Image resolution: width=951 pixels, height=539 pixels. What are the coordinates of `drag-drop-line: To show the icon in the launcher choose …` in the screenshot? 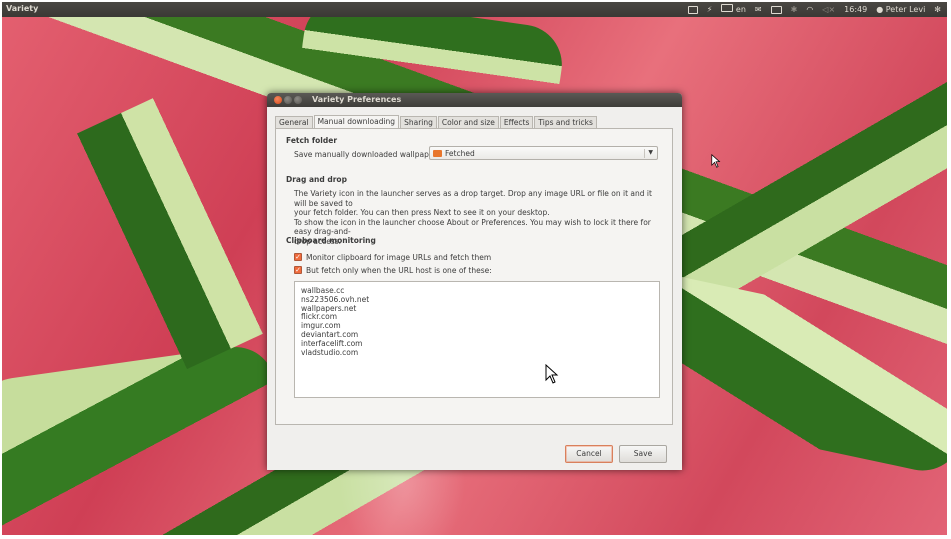 It's located at (472, 227).